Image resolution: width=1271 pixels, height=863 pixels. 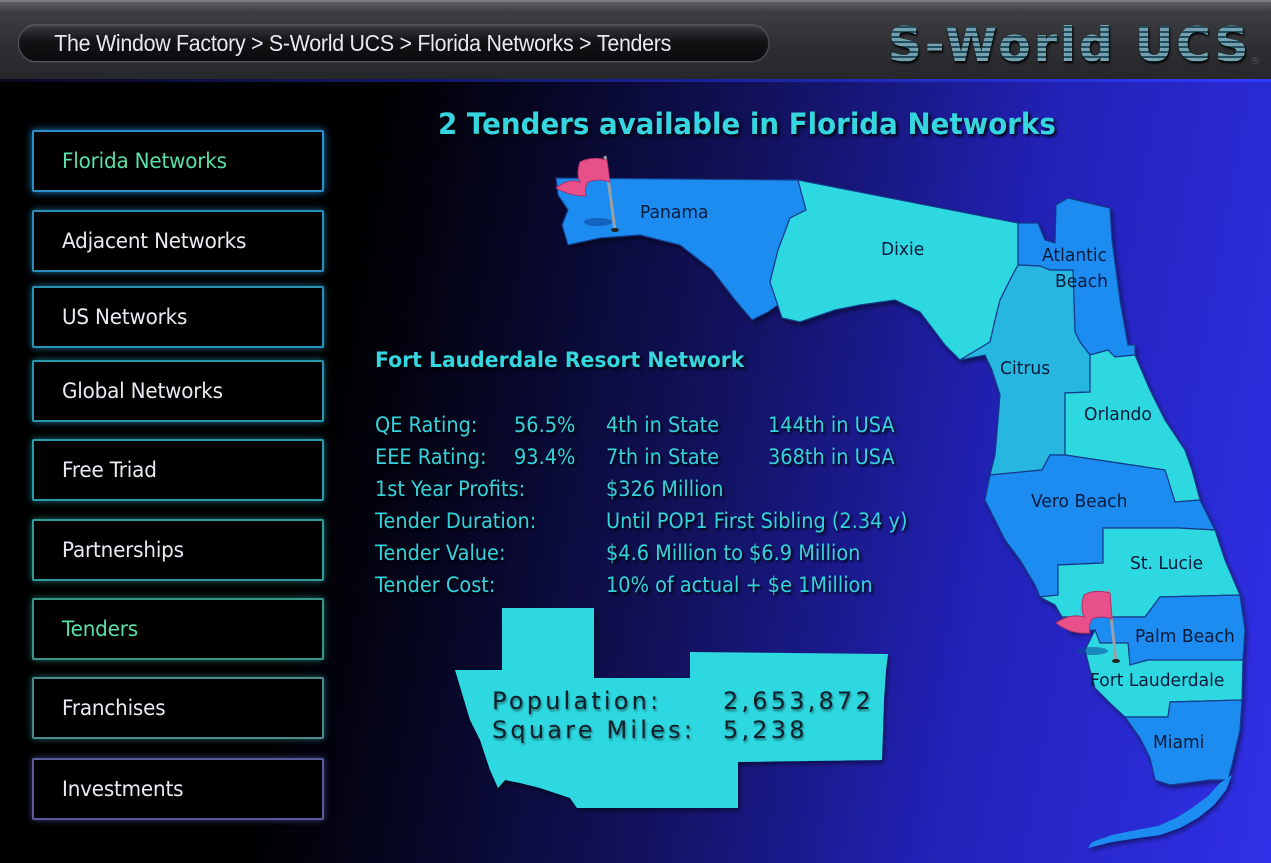 What do you see at coordinates (739, 585) in the screenshot?
I see `tender-cost-value: 10% of actual + $e 1Million` at bounding box center [739, 585].